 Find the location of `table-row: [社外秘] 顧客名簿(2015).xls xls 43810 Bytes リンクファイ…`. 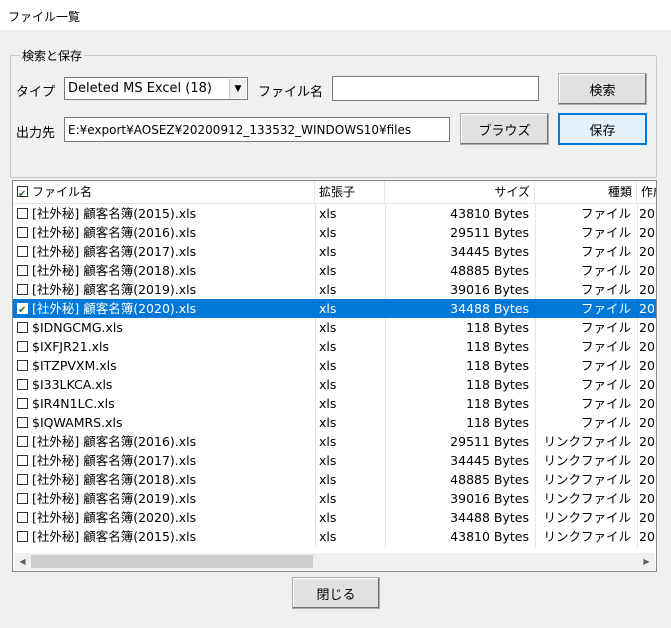

table-row: [社外秘] 顧客名簿(2015).xls xls 43810 Bytes リンクファイ… is located at coordinates (334, 536).